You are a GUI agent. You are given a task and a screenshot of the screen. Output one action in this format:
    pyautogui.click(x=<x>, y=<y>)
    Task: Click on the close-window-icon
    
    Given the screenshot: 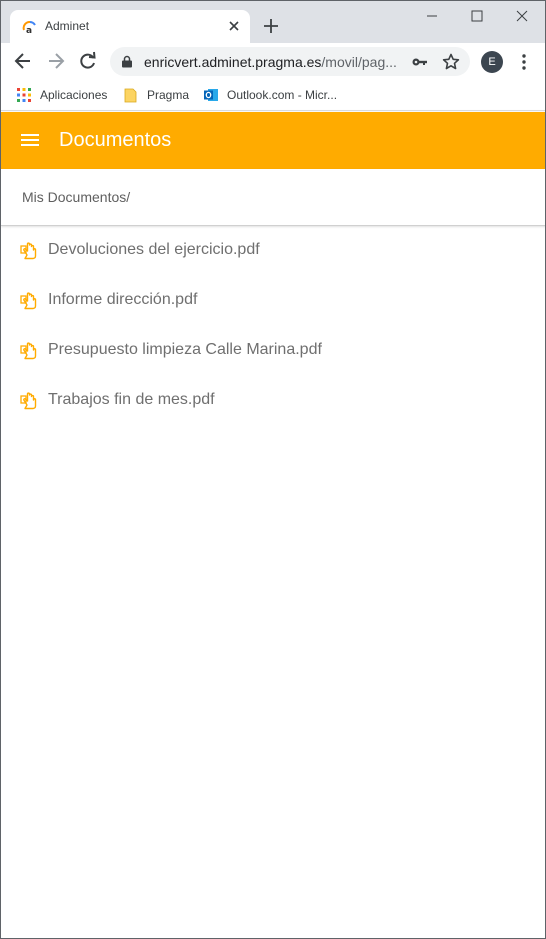 What is the action you would take?
    pyautogui.click(x=522, y=16)
    